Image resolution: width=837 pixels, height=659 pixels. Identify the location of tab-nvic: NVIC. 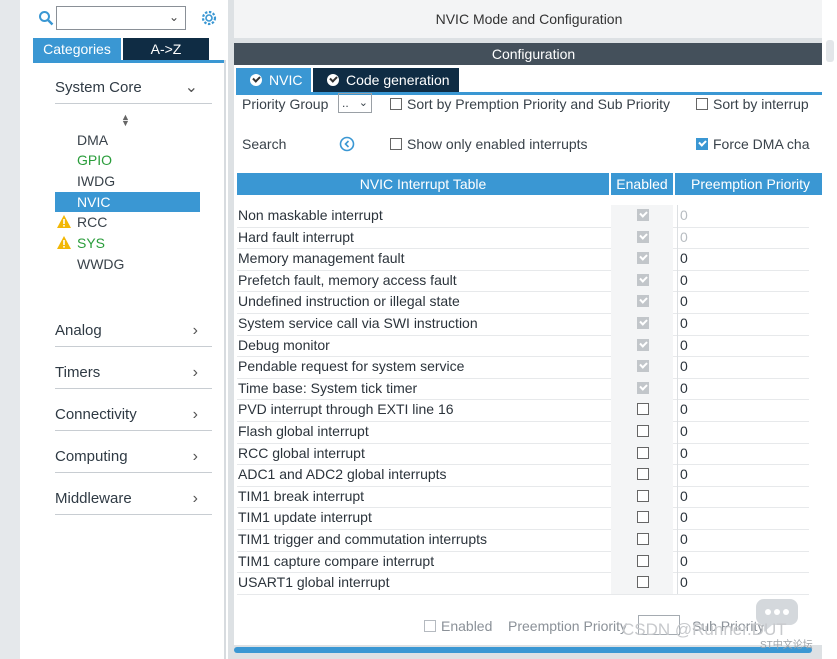
(273, 80).